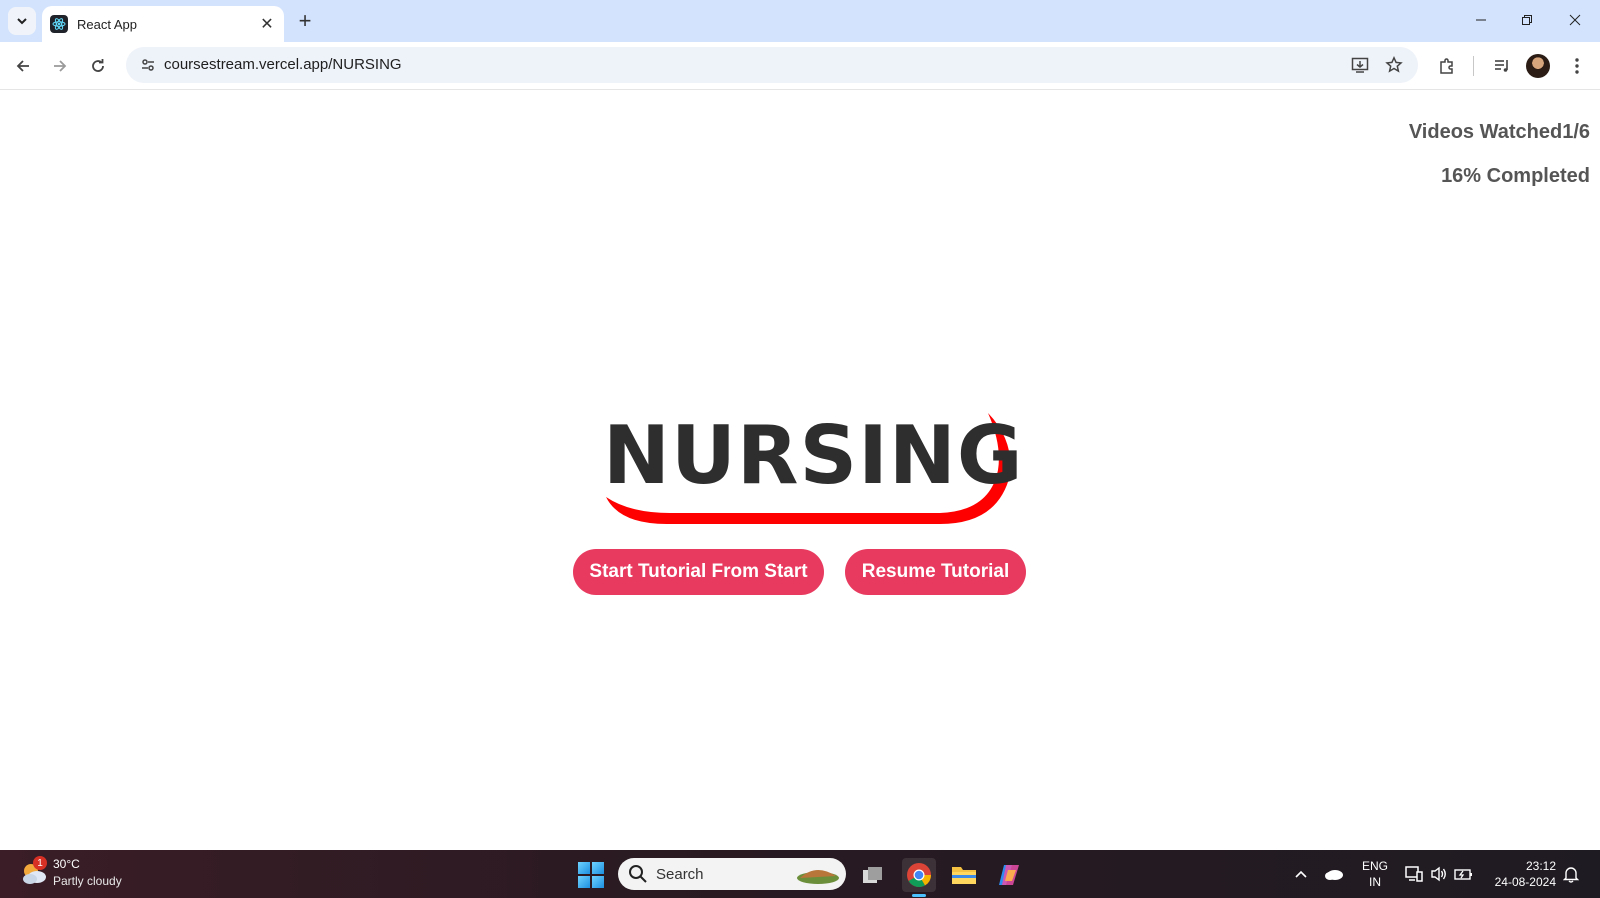  I want to click on browser-tab-bar: React App ✕ +, so click(800, 21).